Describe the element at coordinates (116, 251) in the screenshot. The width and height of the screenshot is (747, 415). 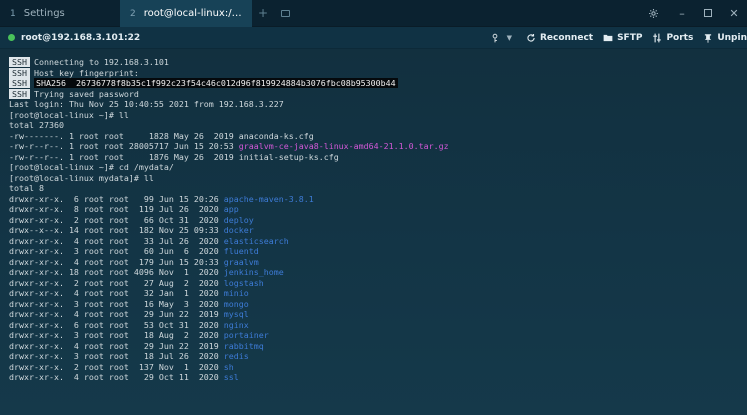
I see `directory-meta: drwxr-xr-x. 3 root root 60 Jun 6 2020` at that location.